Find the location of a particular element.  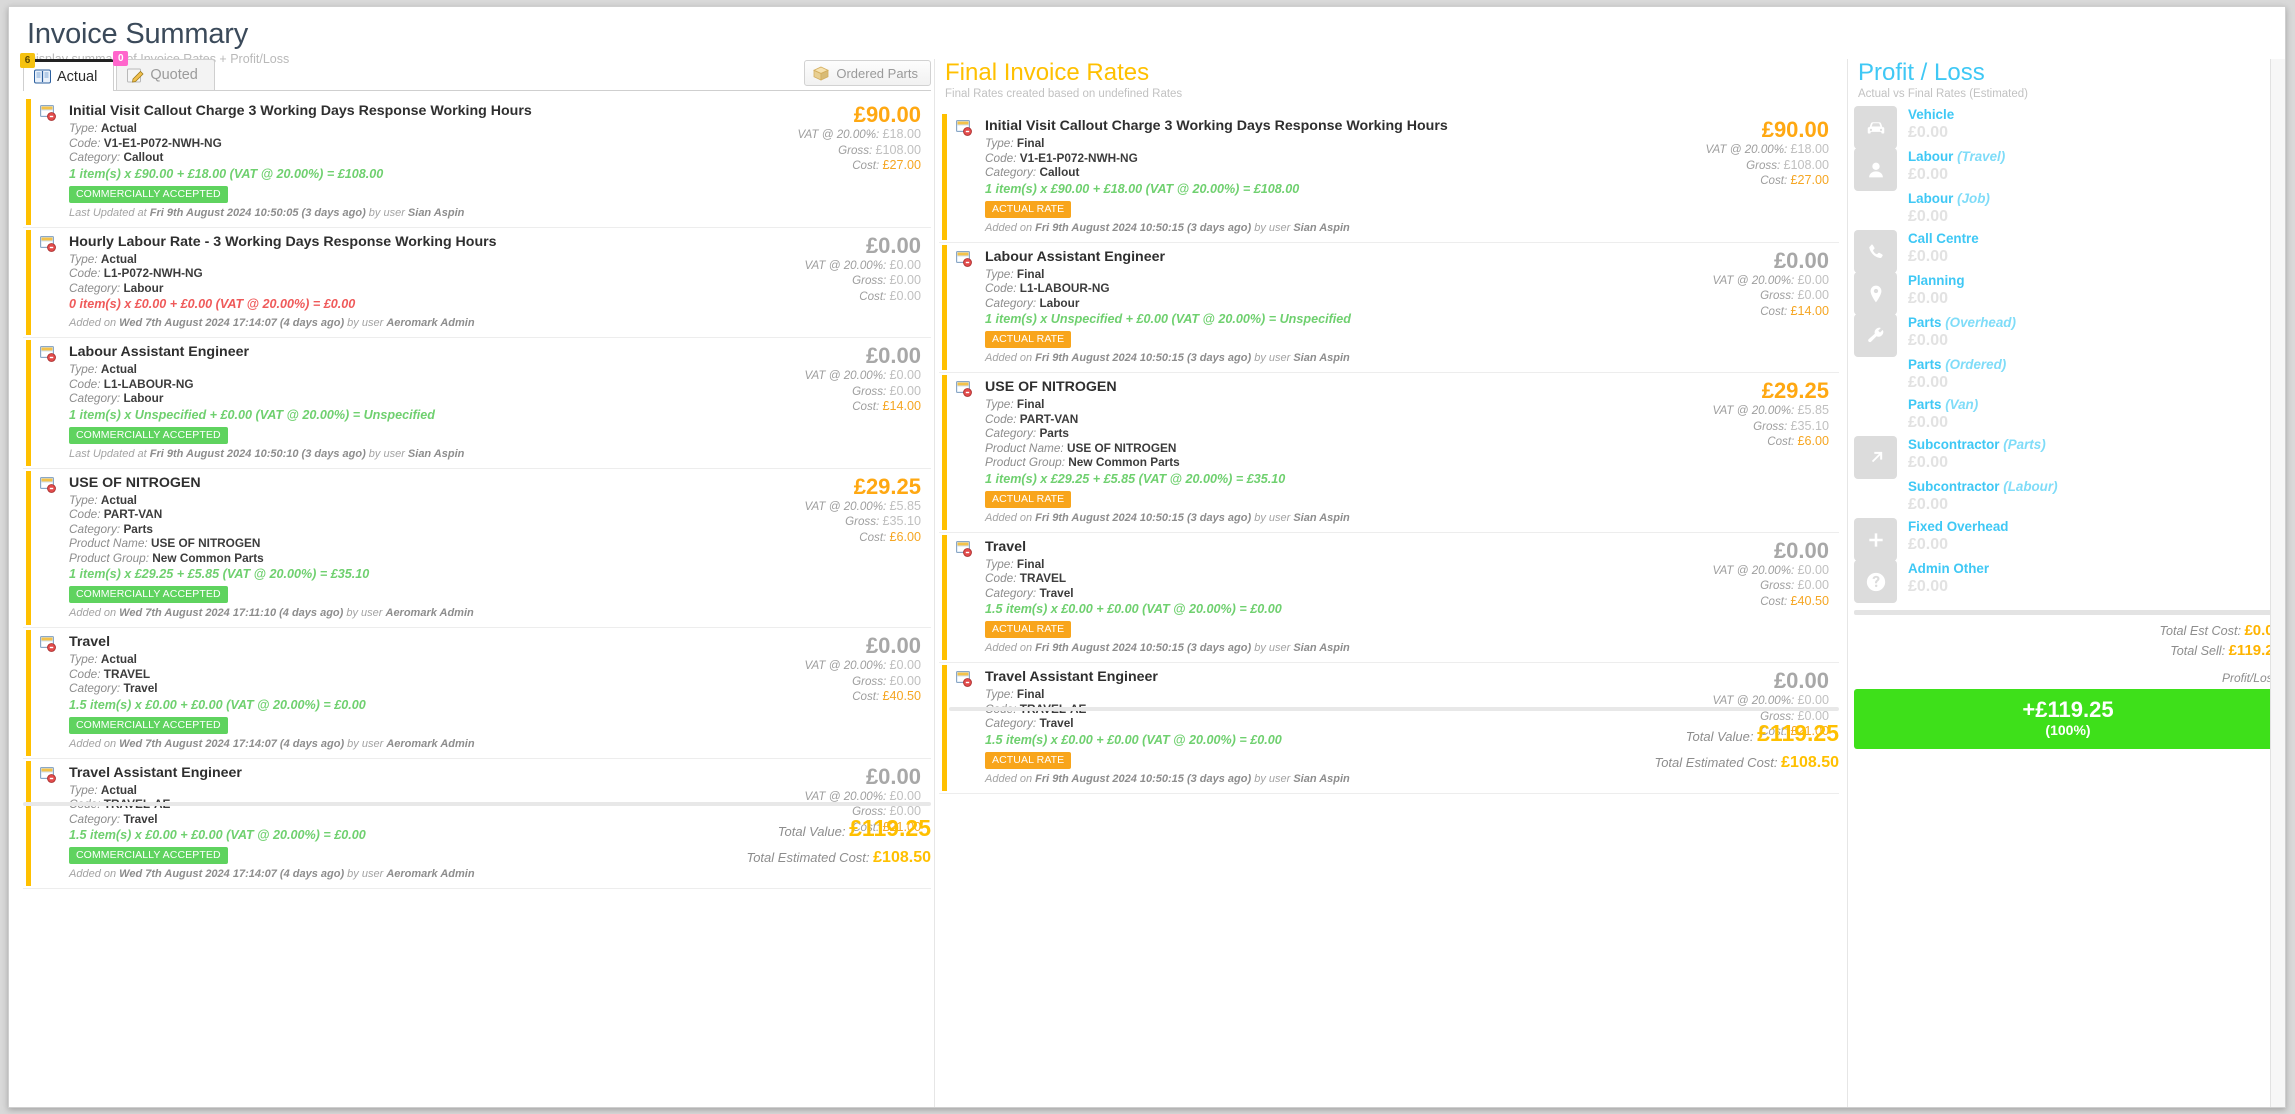

plus-icon is located at coordinates (1875, 539).